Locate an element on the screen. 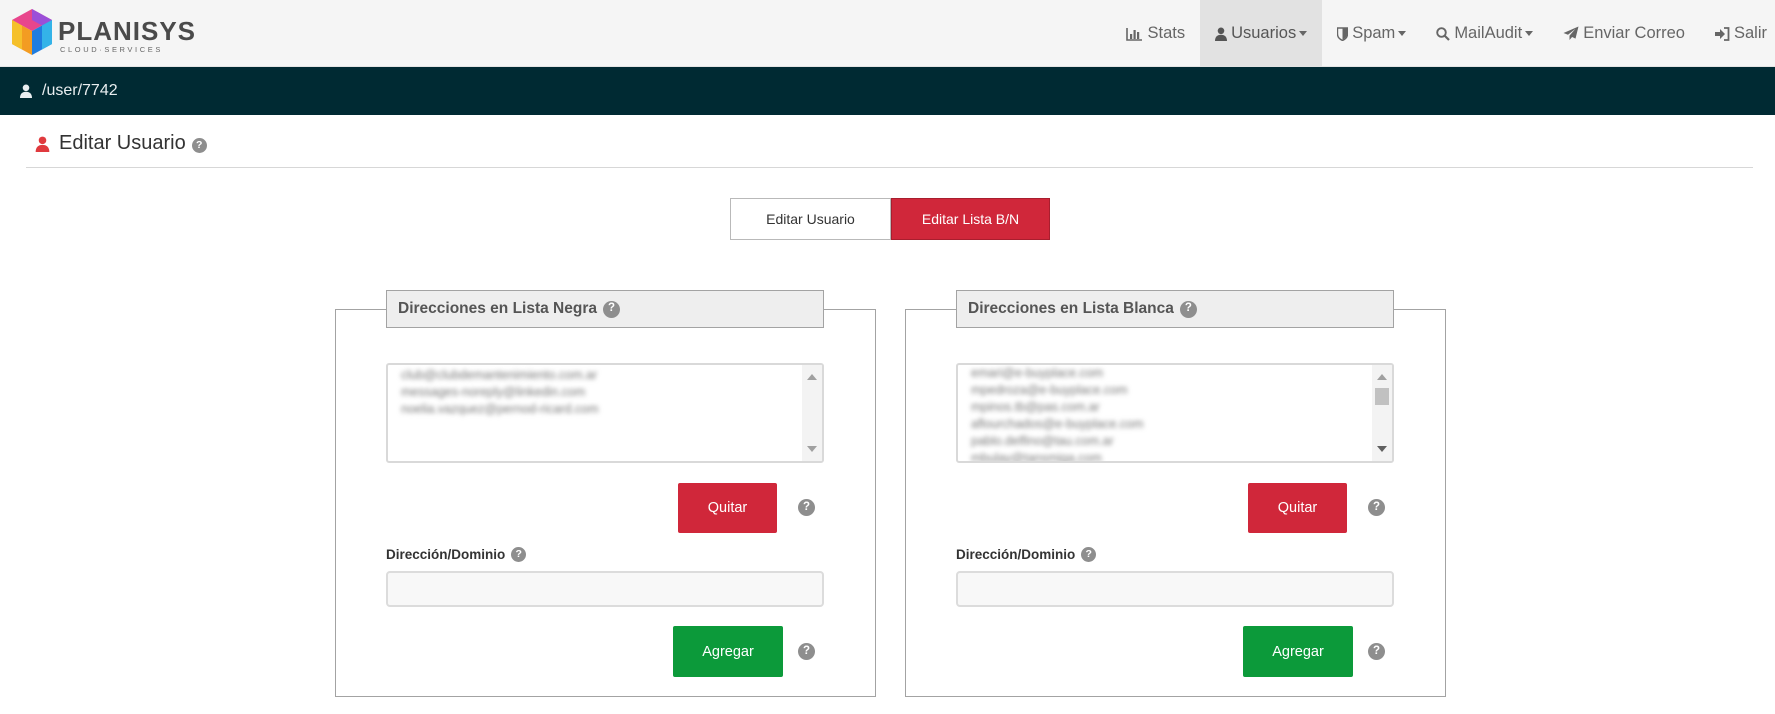 The height and width of the screenshot is (714, 1775). blacklist-panel-title: Direcciones en Lista Negra ? is located at coordinates (605, 309).